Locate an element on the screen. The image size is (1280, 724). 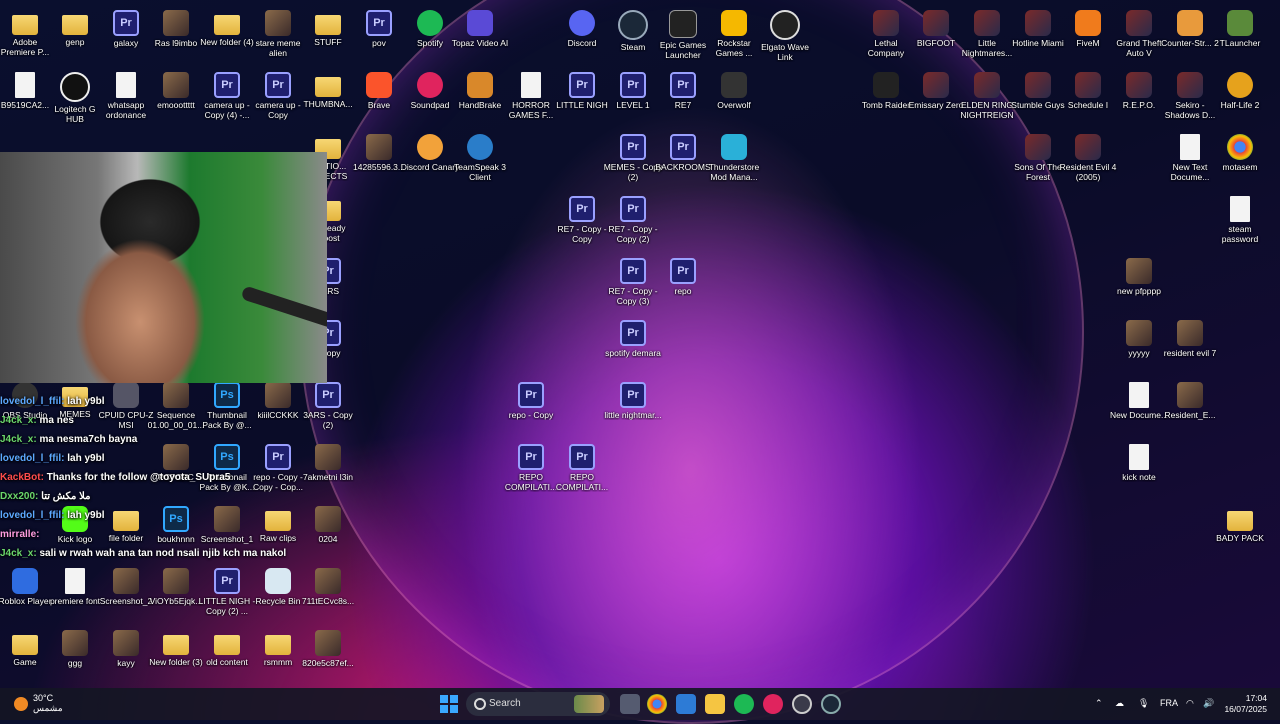
tray-overflow-icon: ⌃ is located at coordinates (1099, 708).